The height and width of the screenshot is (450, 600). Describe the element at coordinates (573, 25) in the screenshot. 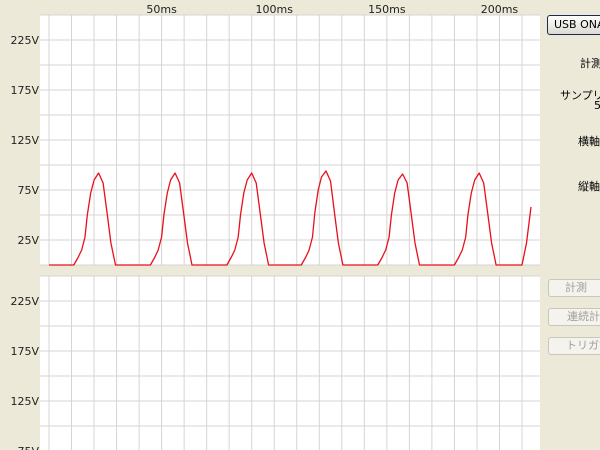

I see `usb-connect-button: USB ONA` at that location.